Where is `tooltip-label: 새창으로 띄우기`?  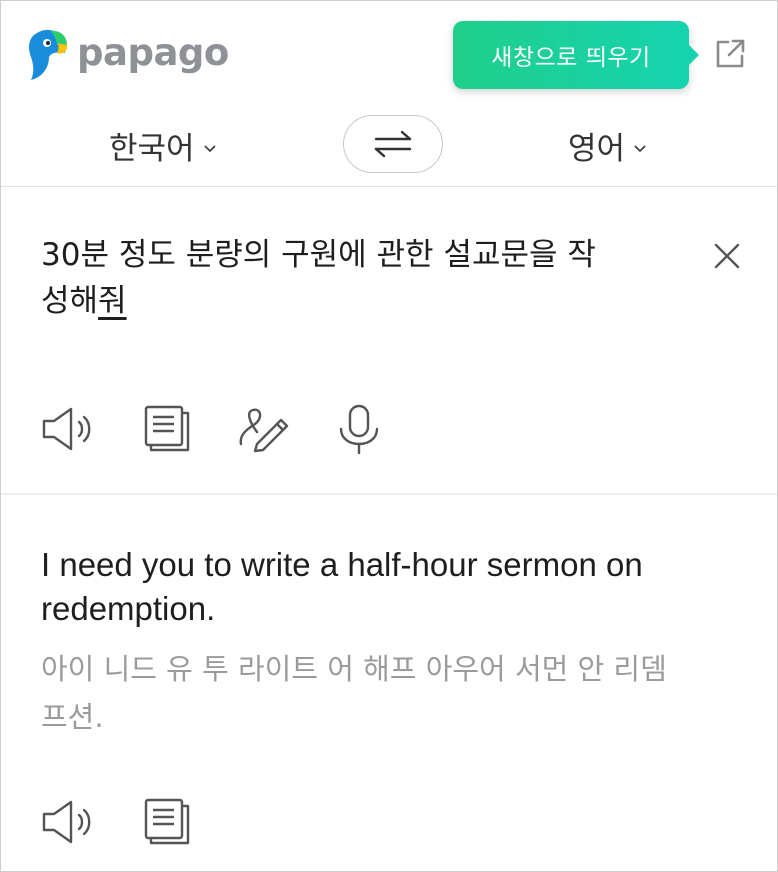 tooltip-label: 새창으로 띄우기 is located at coordinates (571, 58).